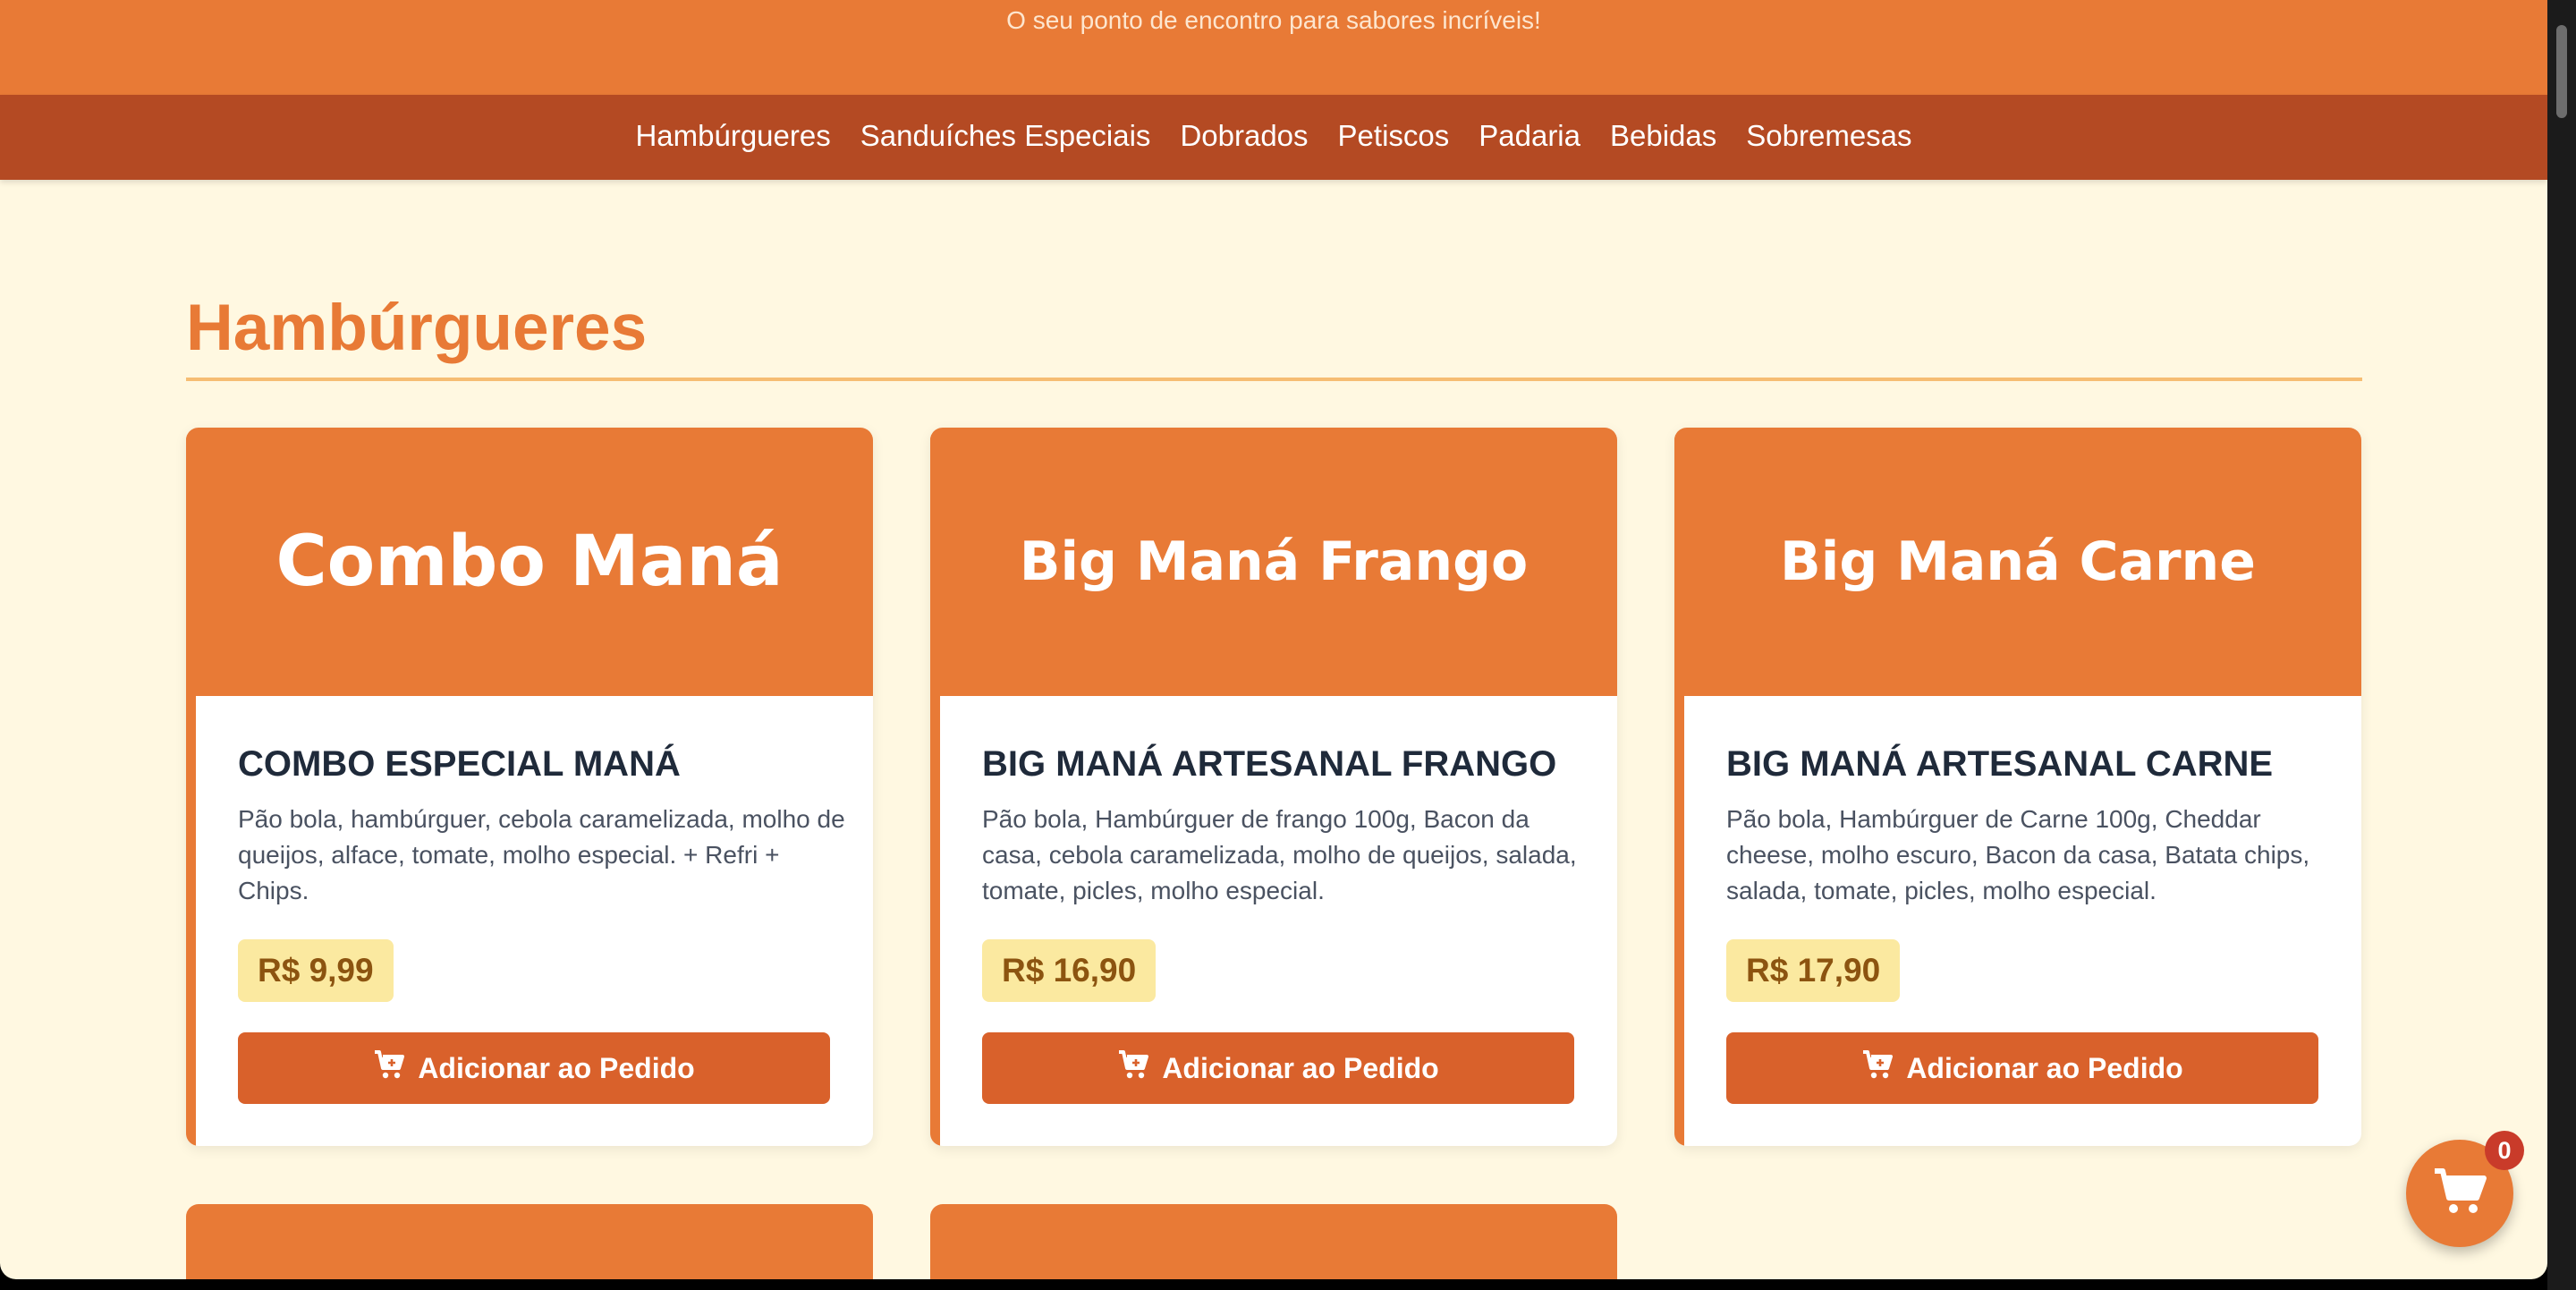  Describe the element at coordinates (2459, 1194) in the screenshot. I see `cart-icon` at that location.